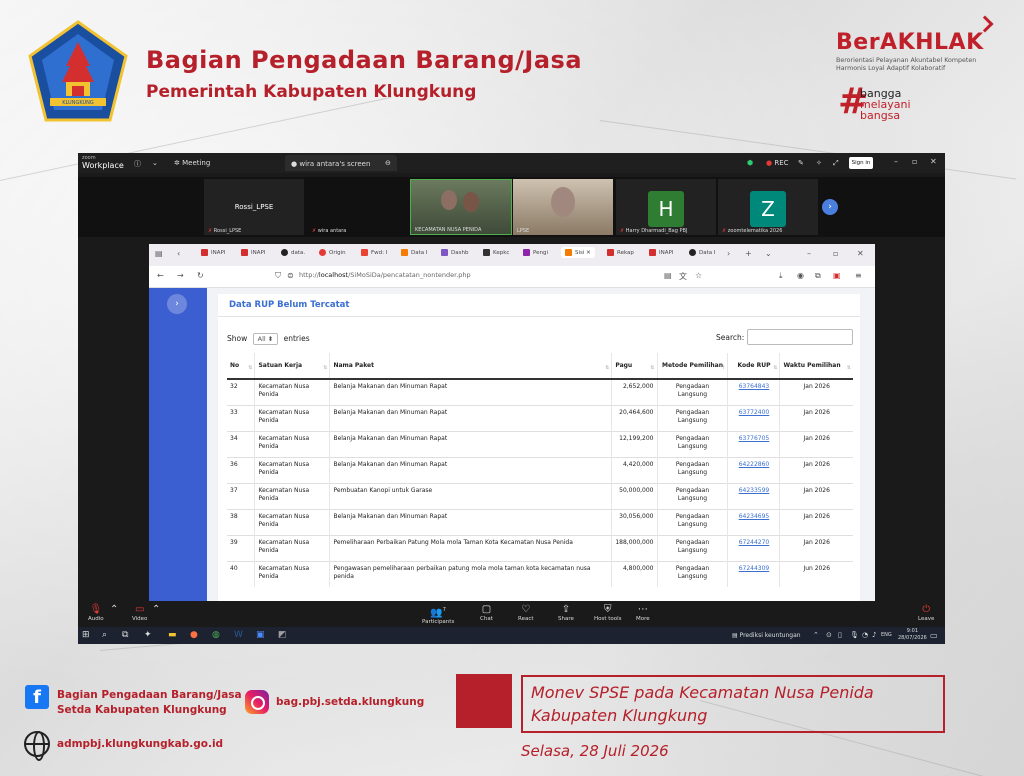 This screenshot has height=776, width=1024. What do you see at coordinates (753, 391) in the screenshot?
I see `cell-kode-rup: 63764843` at bounding box center [753, 391].